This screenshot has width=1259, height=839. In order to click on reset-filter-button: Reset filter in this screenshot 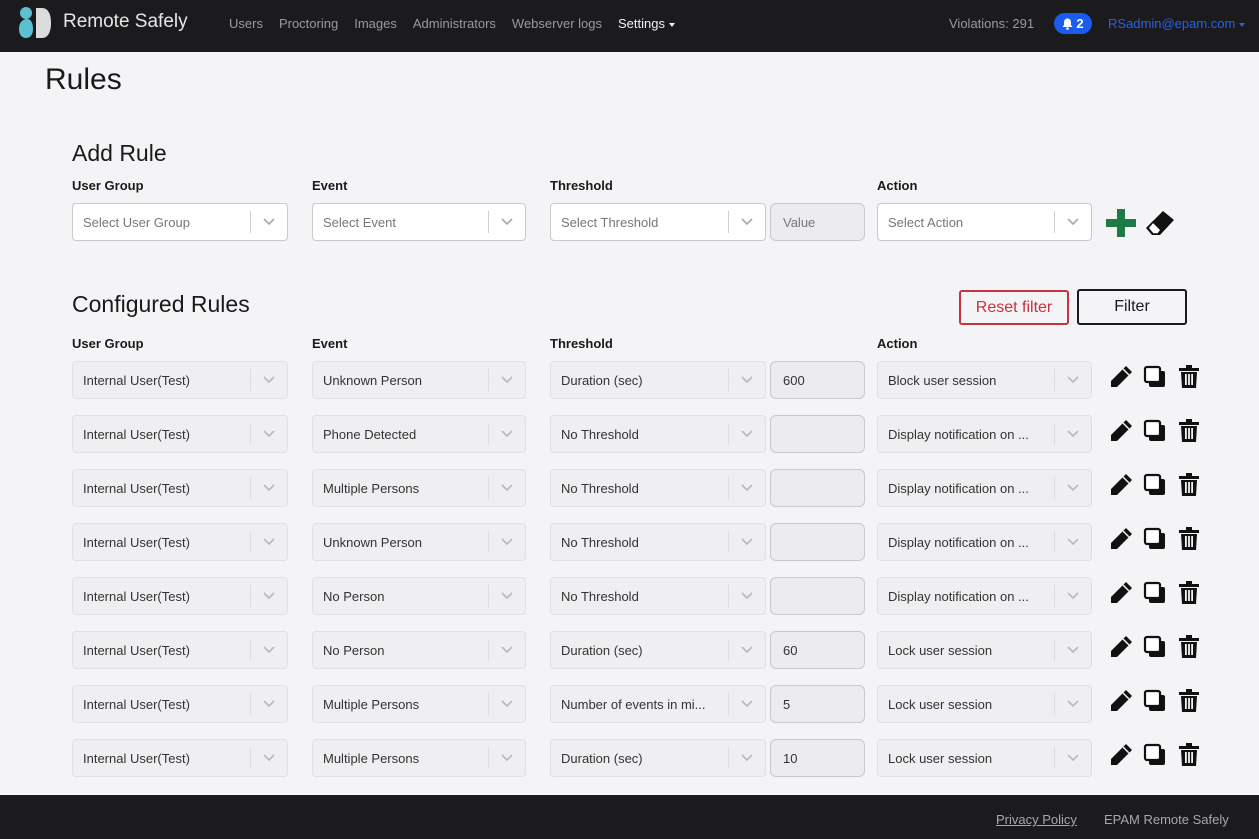, I will do `click(1014, 307)`.